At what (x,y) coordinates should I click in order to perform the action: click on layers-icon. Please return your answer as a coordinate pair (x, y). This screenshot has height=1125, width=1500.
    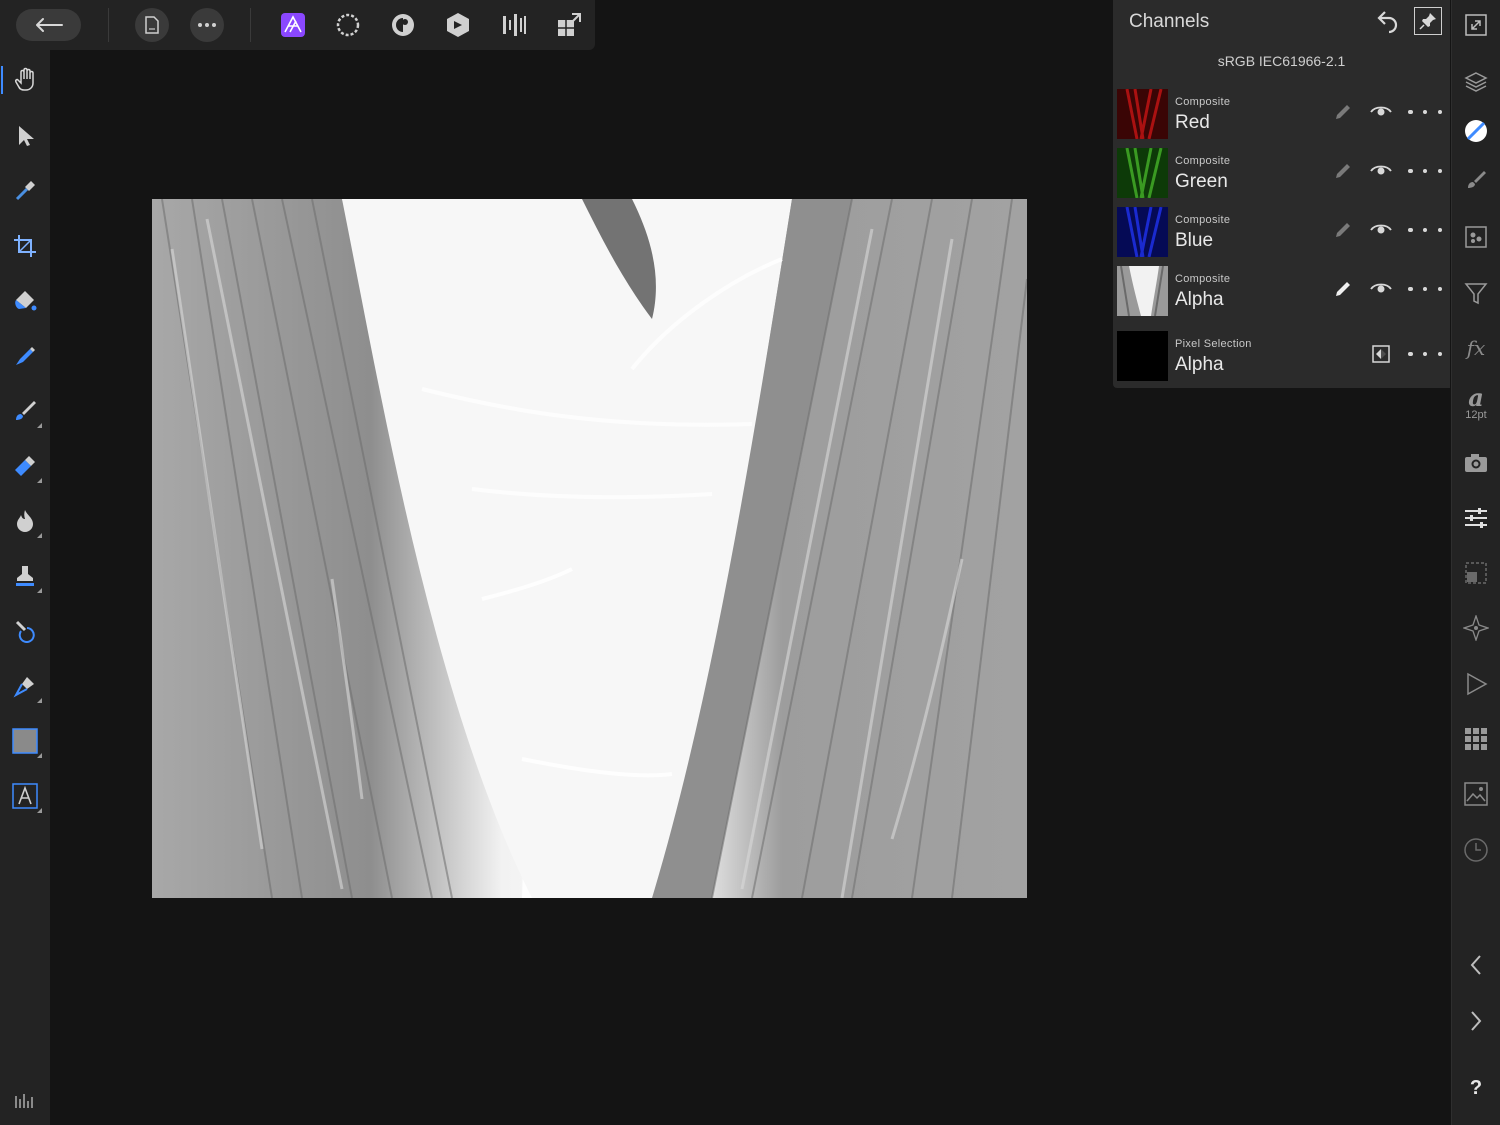
    Looking at the image, I should click on (1476, 82).